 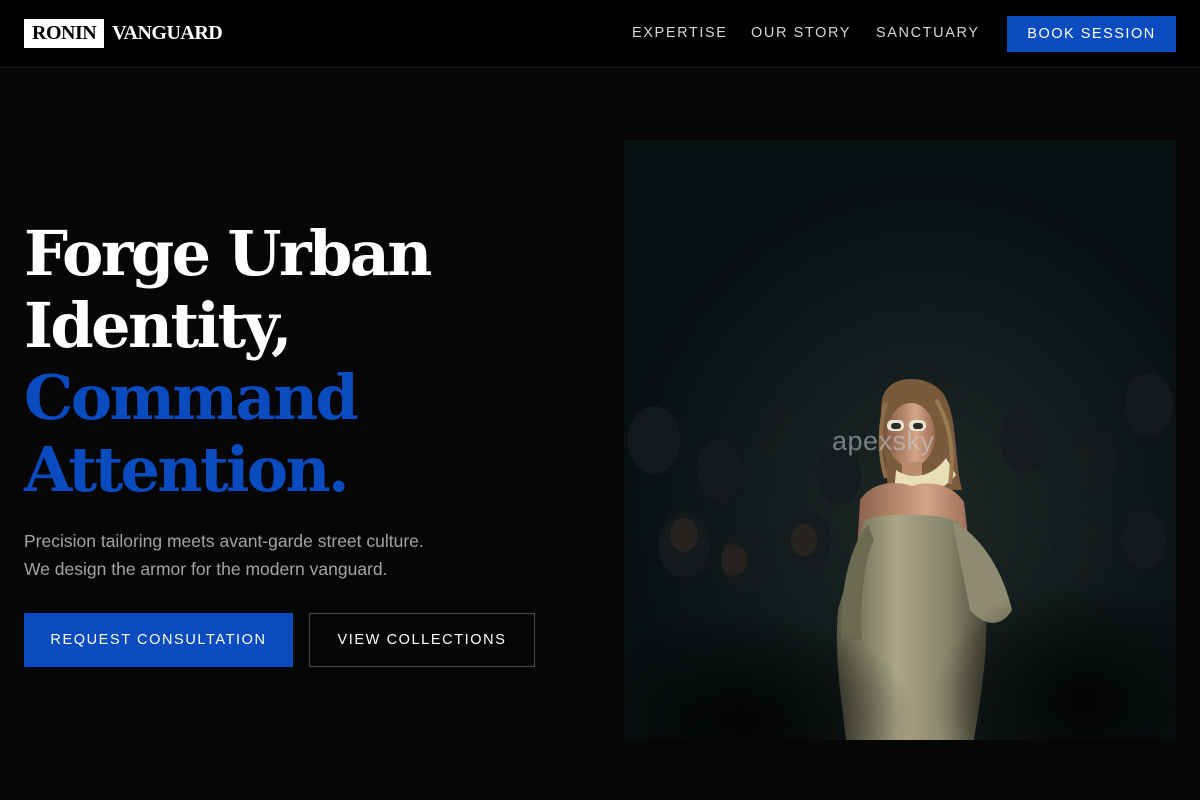 What do you see at coordinates (167, 33) in the screenshot?
I see `logo-text: VANGUARD` at bounding box center [167, 33].